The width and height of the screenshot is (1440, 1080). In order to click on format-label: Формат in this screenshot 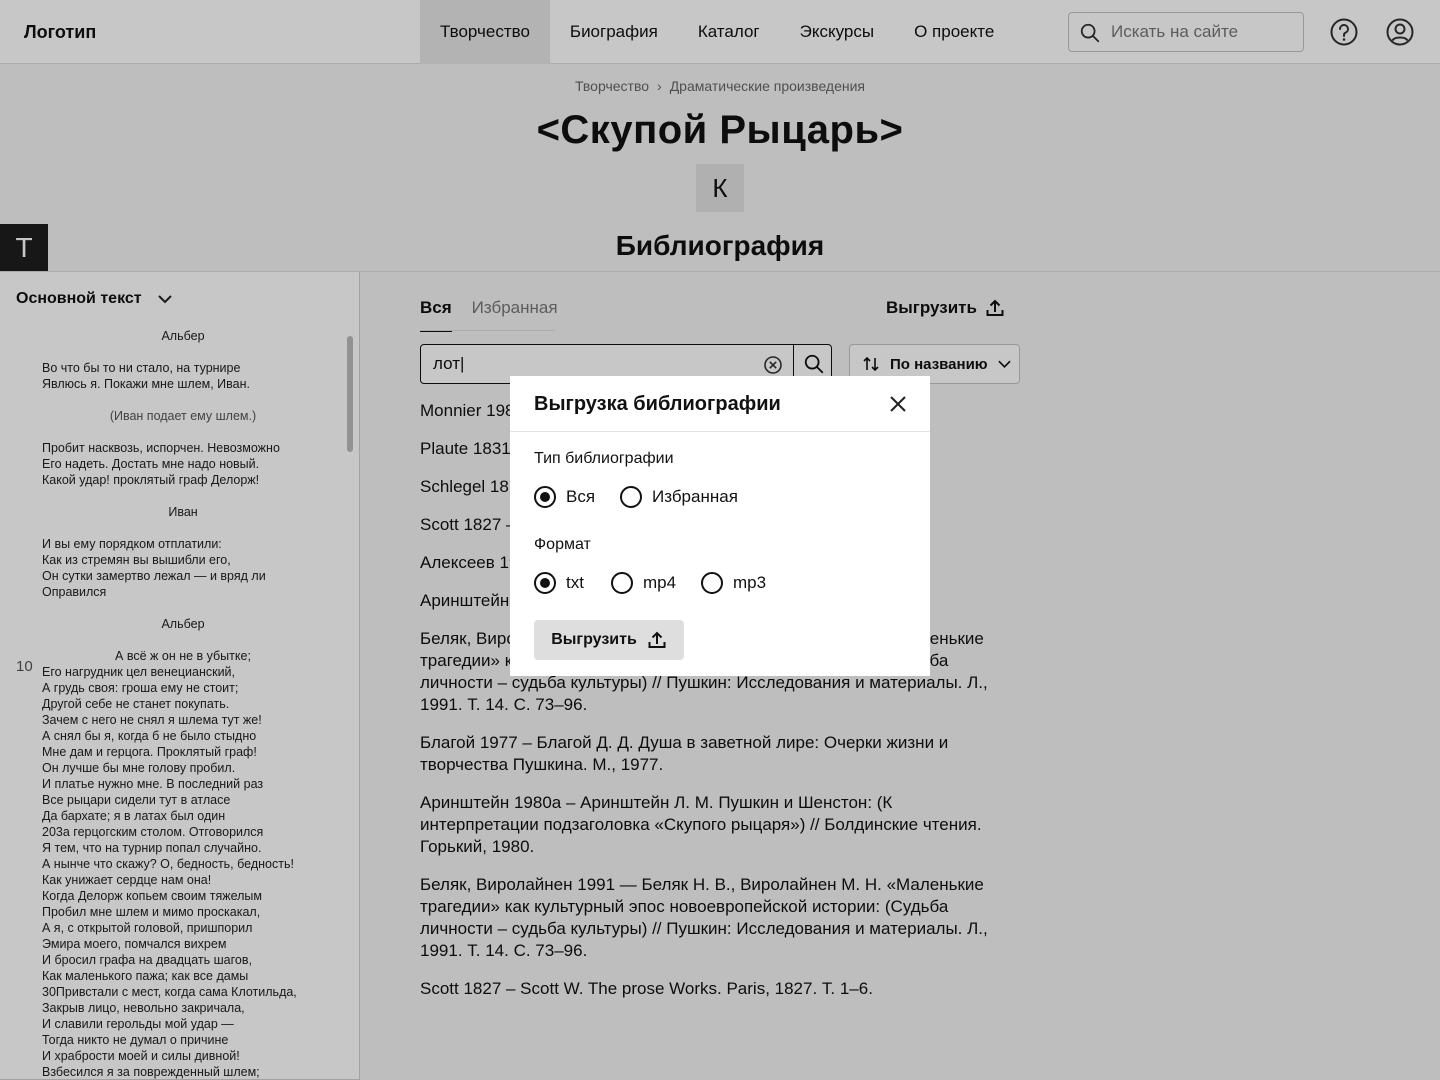, I will do `click(562, 544)`.